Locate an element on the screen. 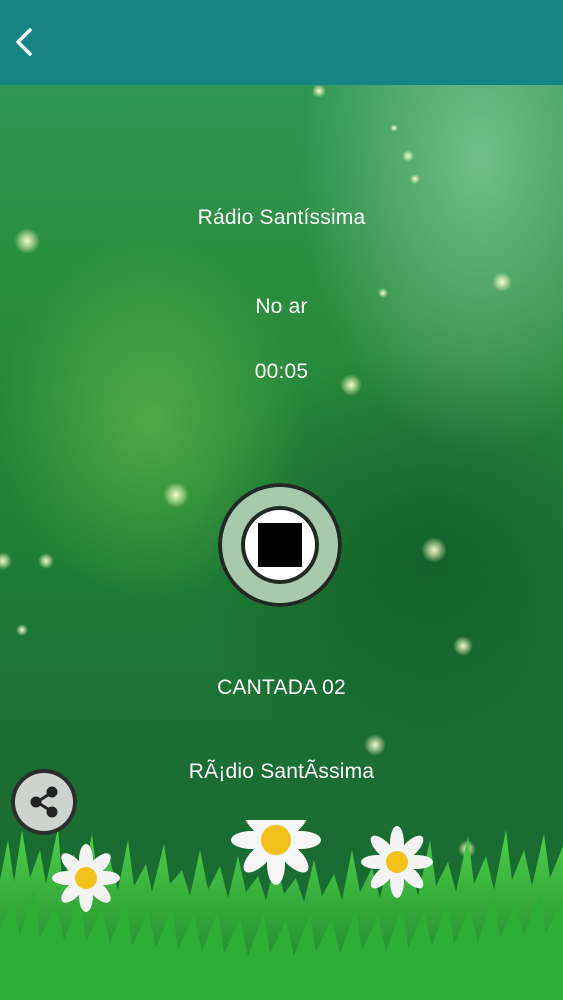  stop-button-inner is located at coordinates (280, 545).